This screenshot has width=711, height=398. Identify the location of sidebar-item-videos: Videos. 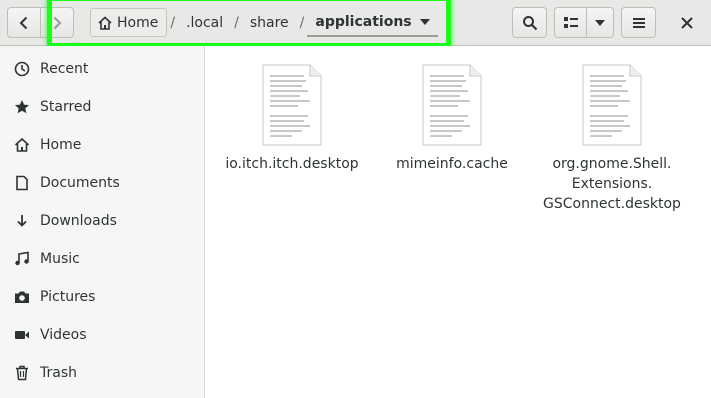
(102, 335).